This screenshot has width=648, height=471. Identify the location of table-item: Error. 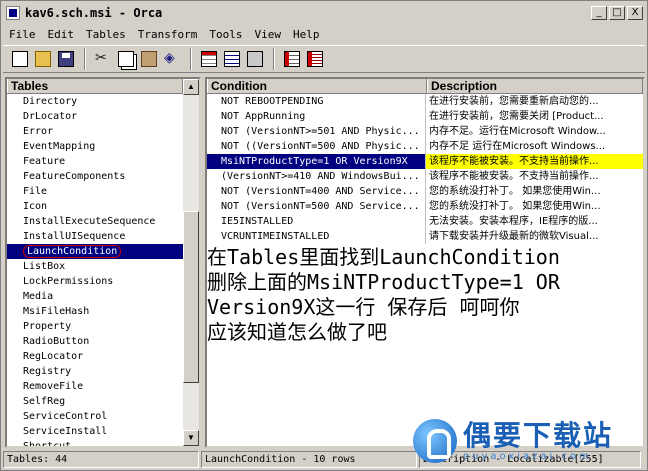
(103, 131).